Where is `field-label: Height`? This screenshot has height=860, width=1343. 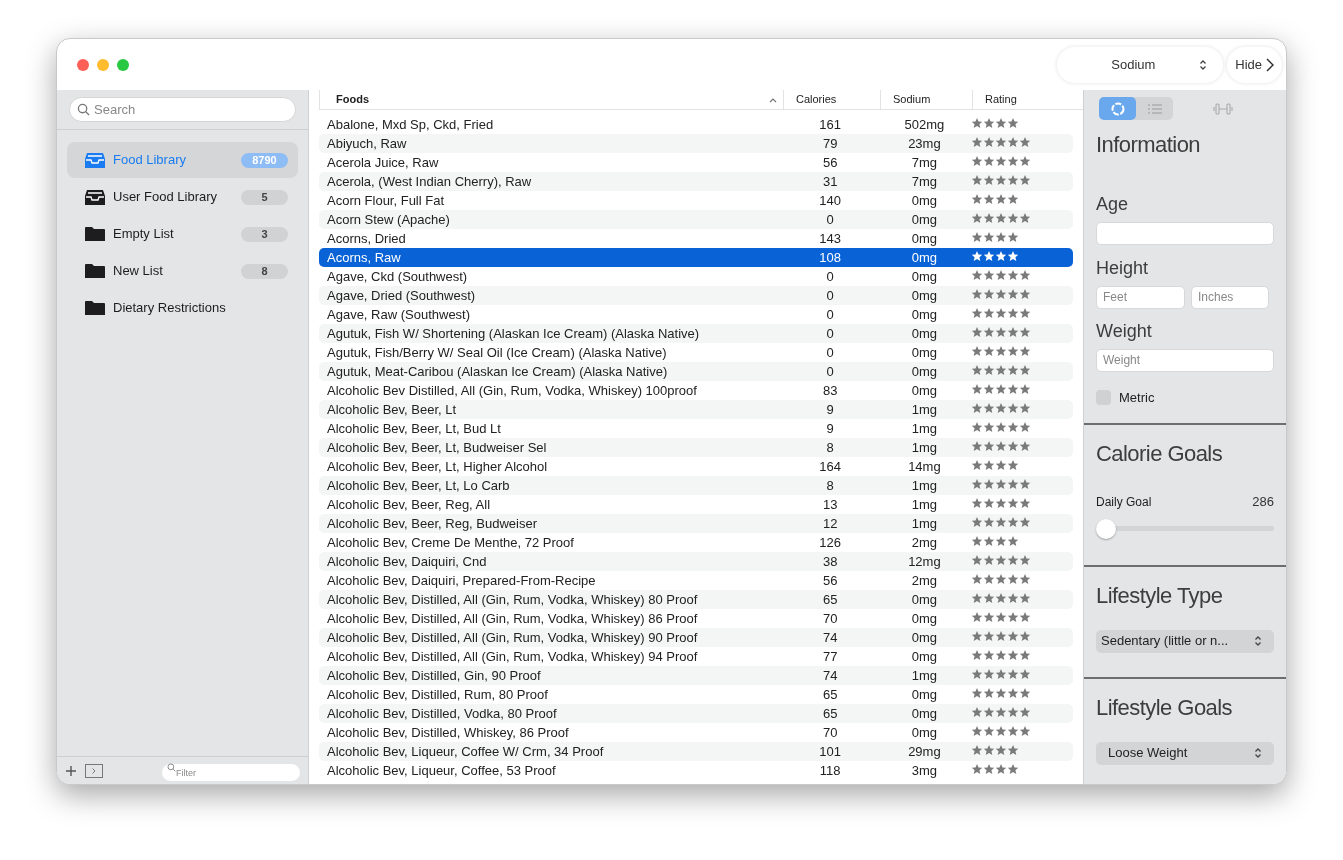
field-label: Height is located at coordinates (1123, 268).